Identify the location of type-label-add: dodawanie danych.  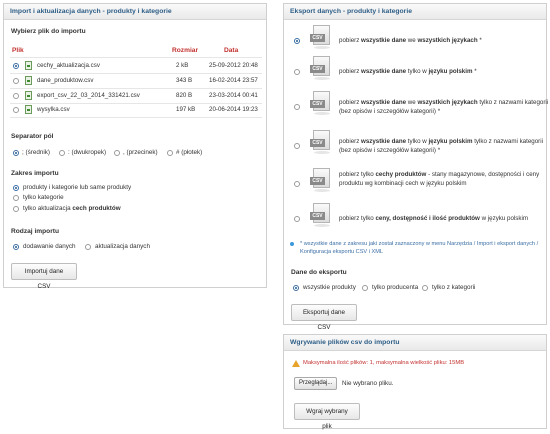
(49, 246).